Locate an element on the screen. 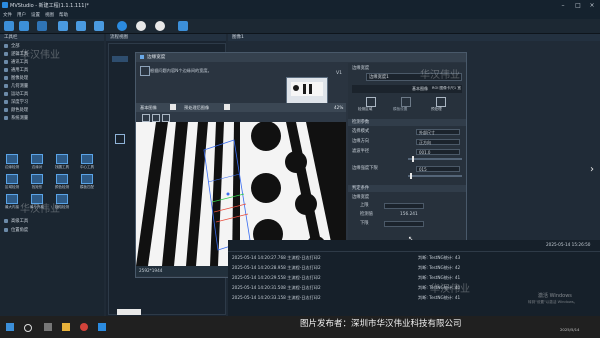 This screenshot has height=338, width=600. mvstudio-task-icon is located at coordinates (102, 327).